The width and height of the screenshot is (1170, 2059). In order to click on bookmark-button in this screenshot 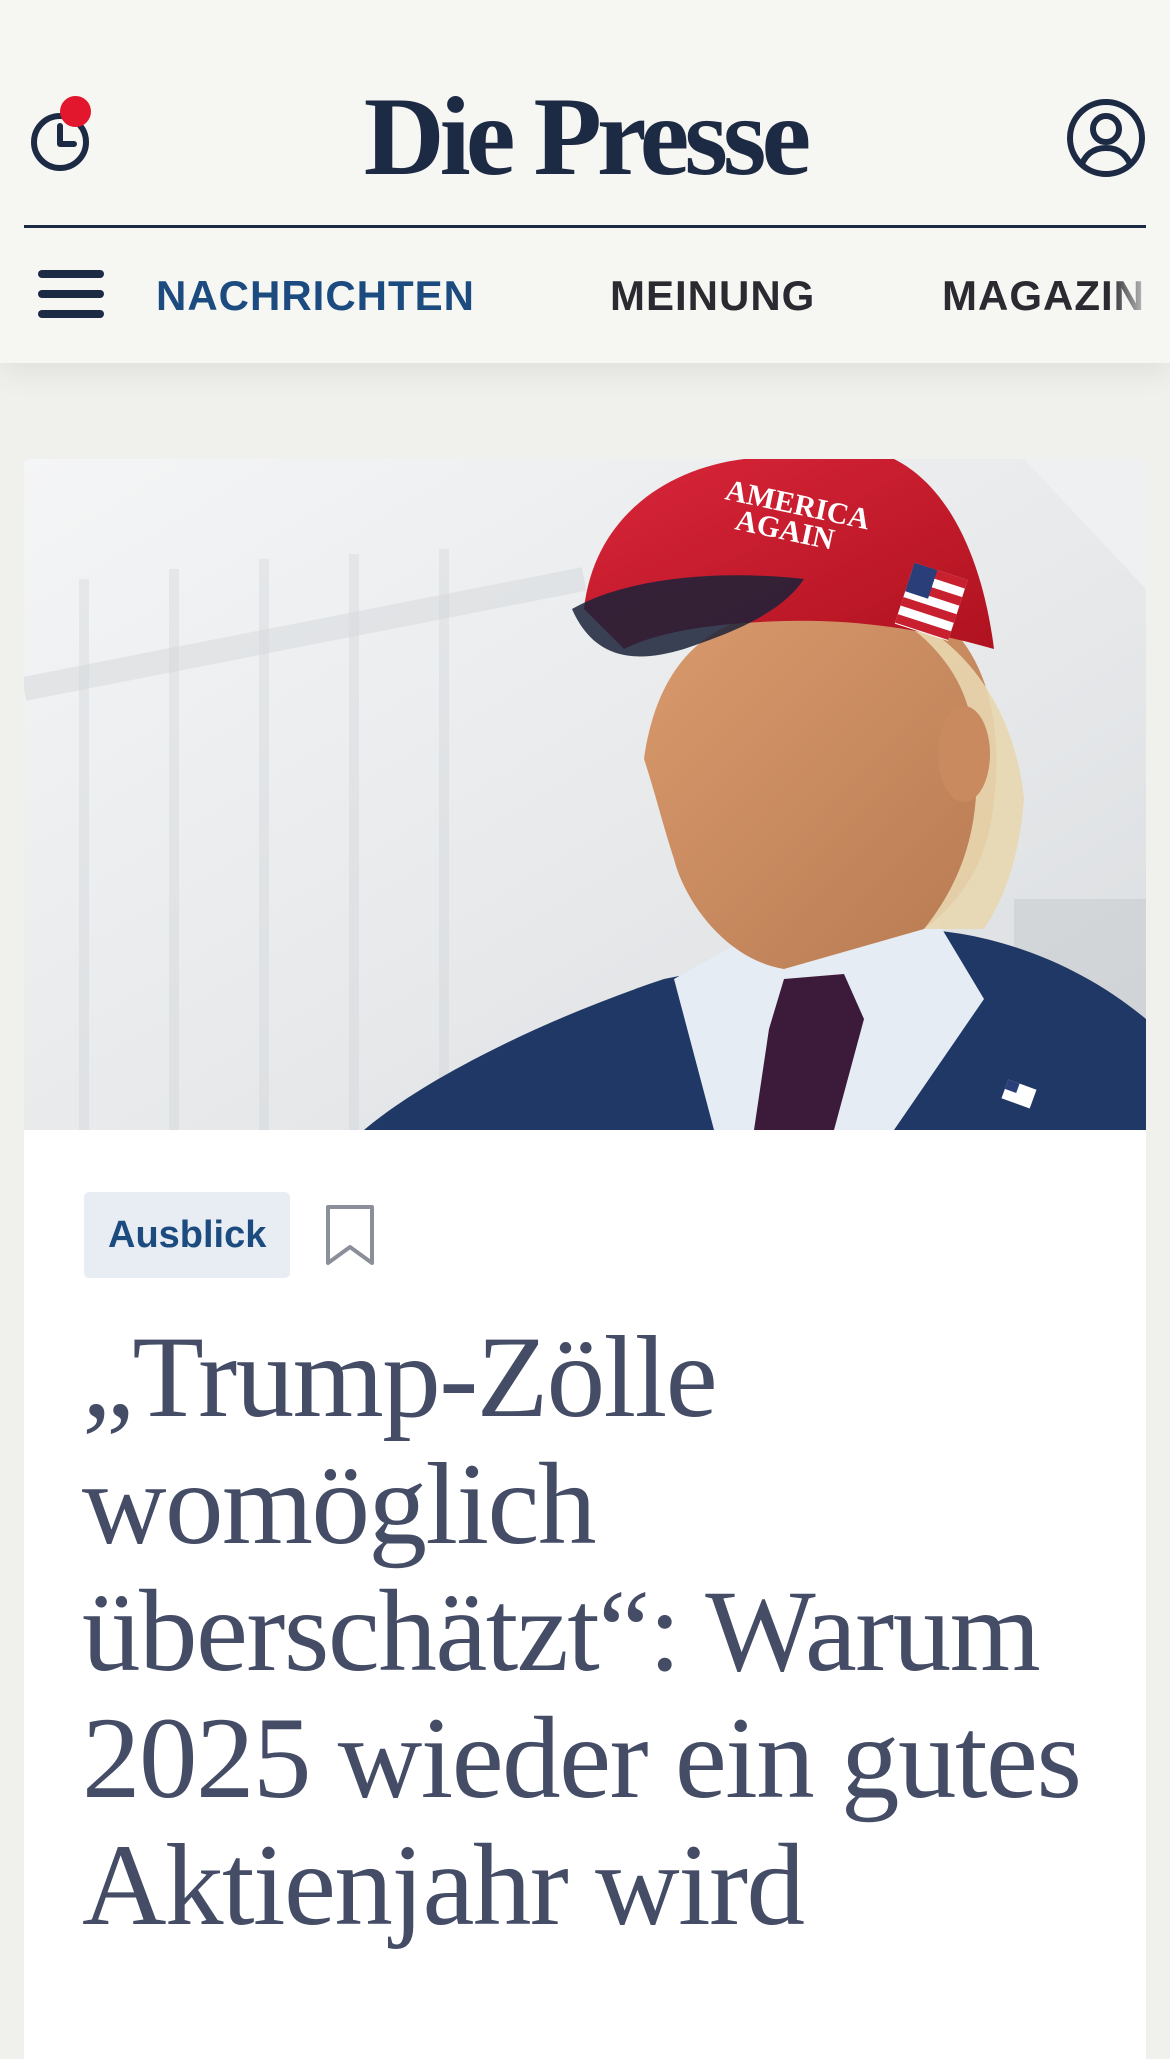, I will do `click(350, 1236)`.